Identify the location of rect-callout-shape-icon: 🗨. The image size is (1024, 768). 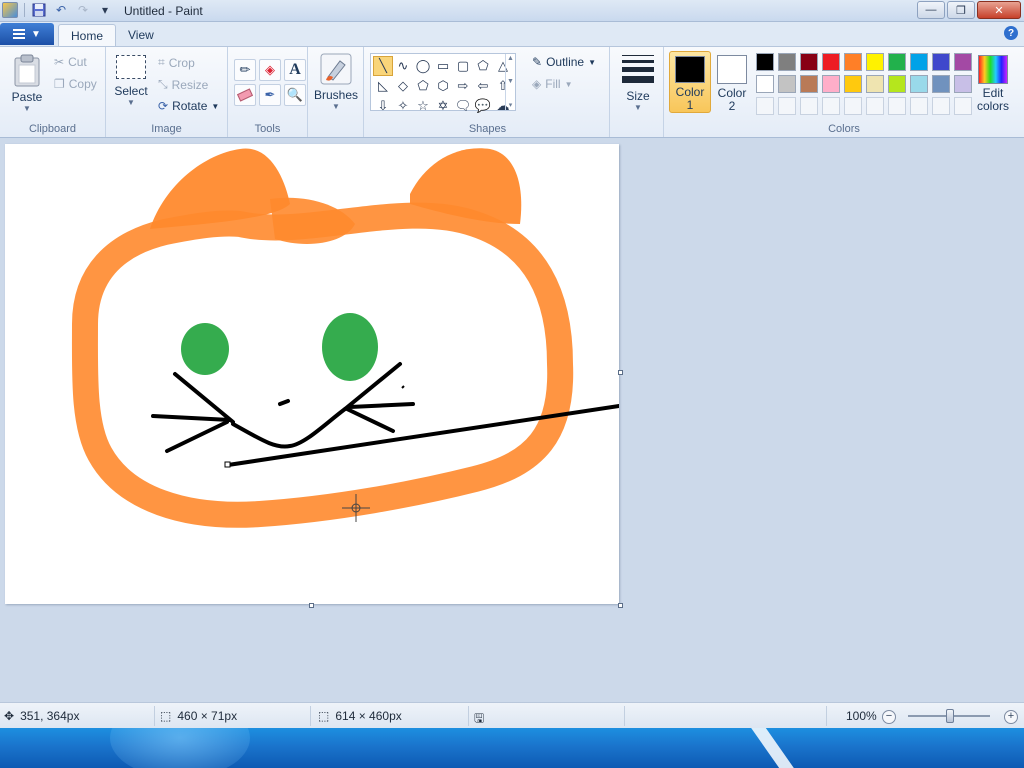
(463, 106).